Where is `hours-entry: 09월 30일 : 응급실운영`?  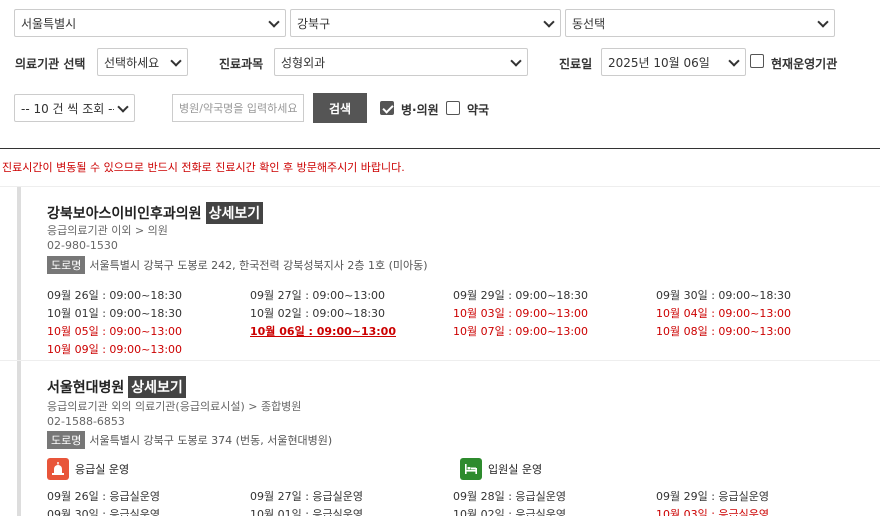 hours-entry: 09월 30일 : 응급실운영 is located at coordinates (104, 512).